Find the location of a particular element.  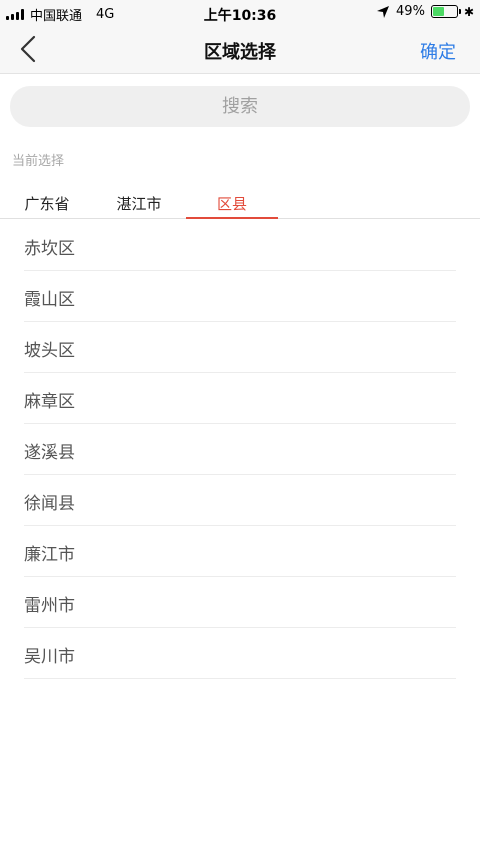

list-item: 徐闻县 is located at coordinates (240, 500).